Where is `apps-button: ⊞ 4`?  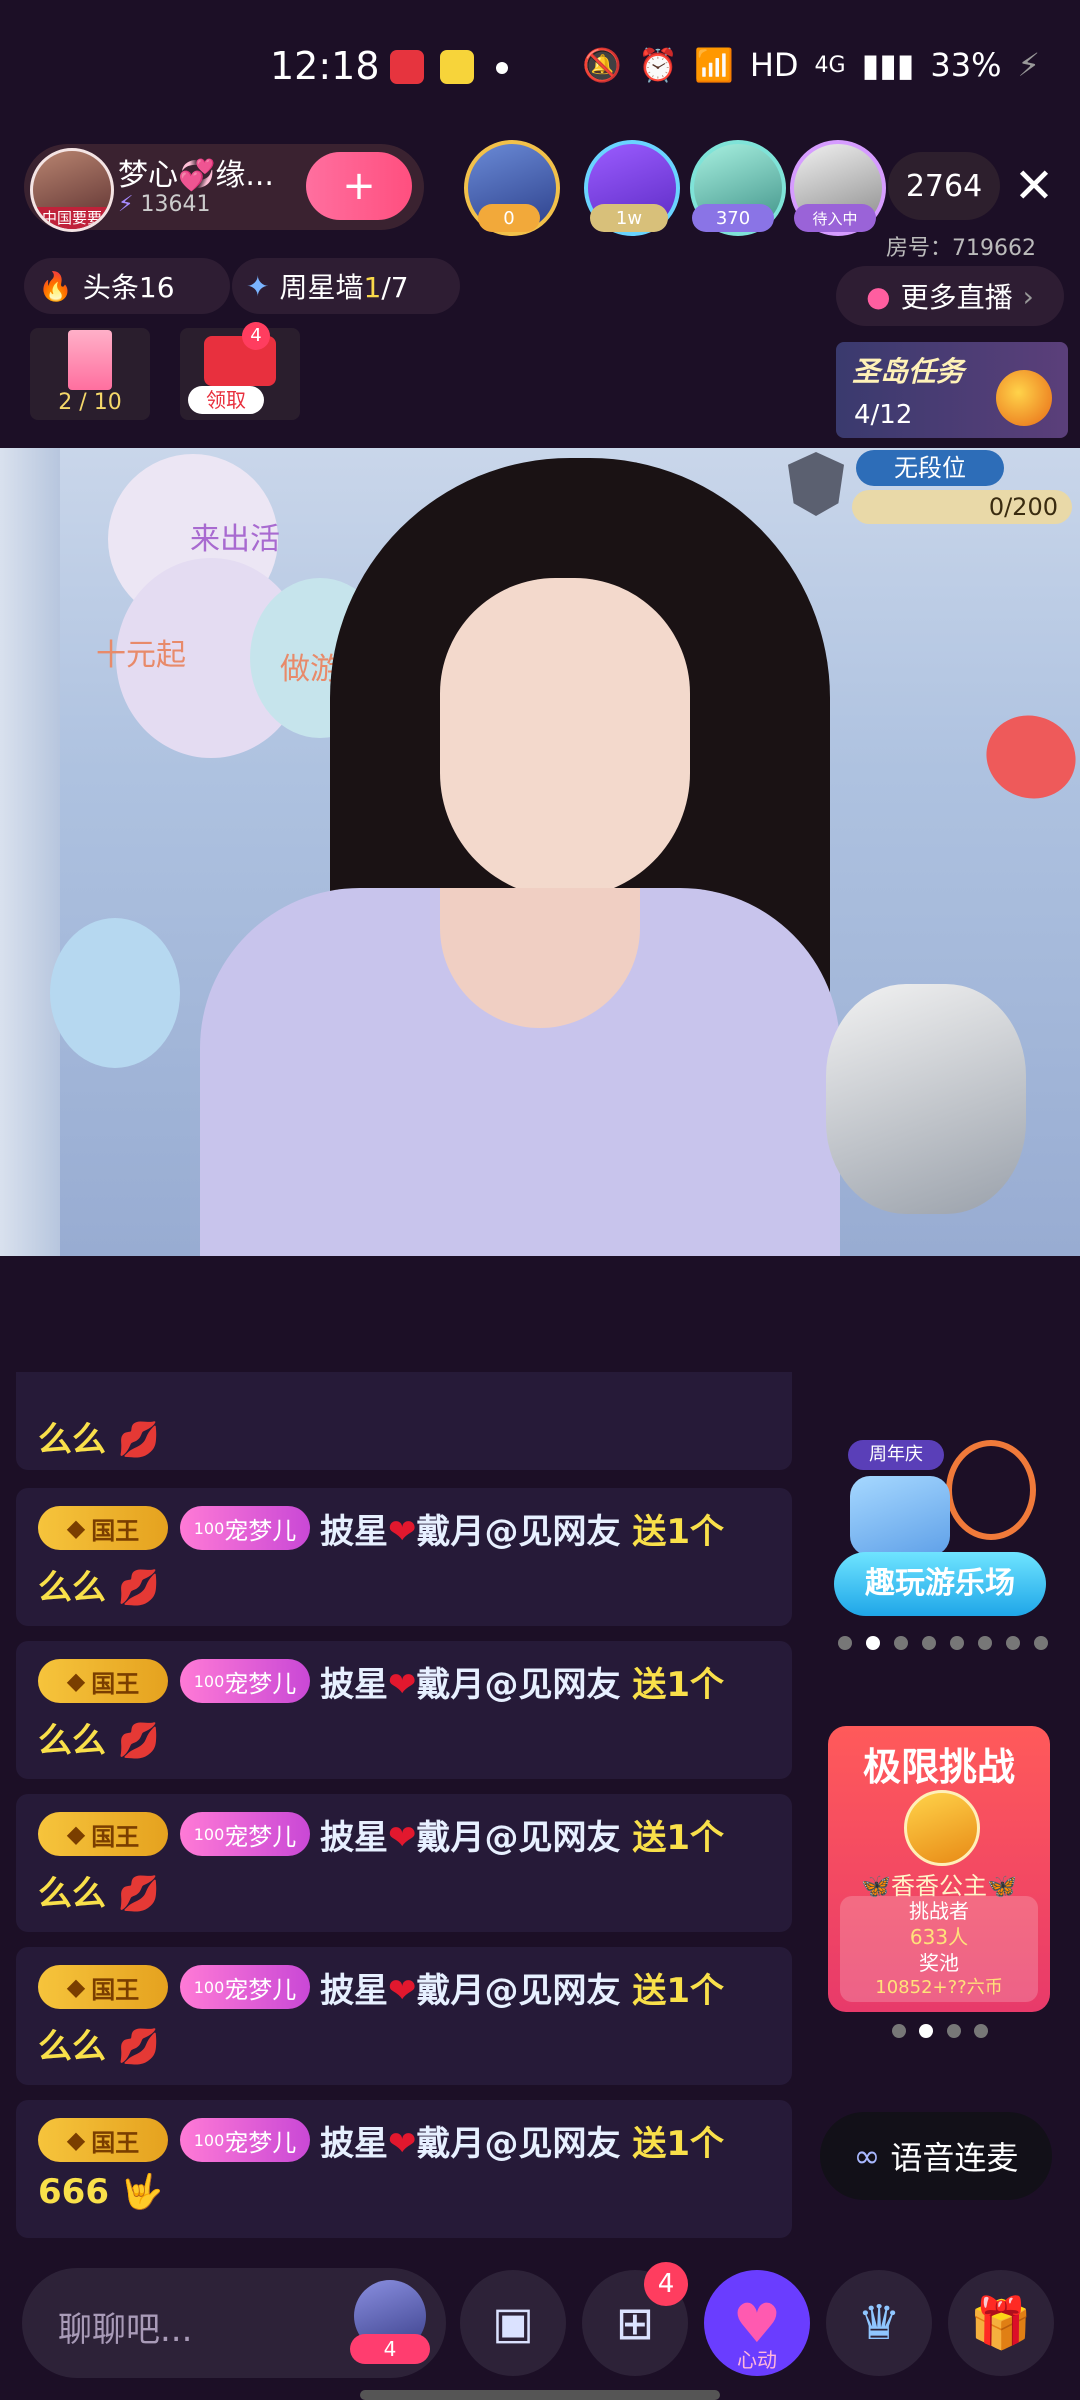 apps-button: ⊞ 4 is located at coordinates (635, 2319).